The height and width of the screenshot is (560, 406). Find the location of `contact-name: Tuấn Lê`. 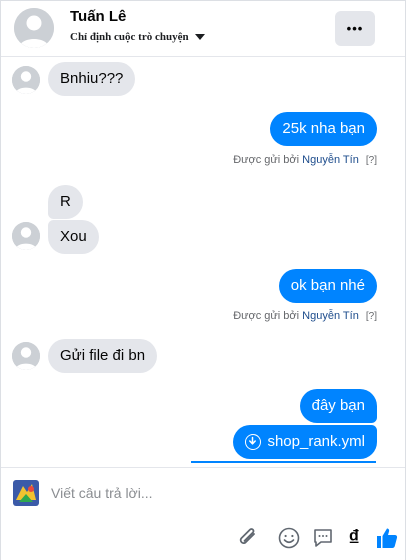

contact-name: Tuấn Lê is located at coordinates (98, 16).